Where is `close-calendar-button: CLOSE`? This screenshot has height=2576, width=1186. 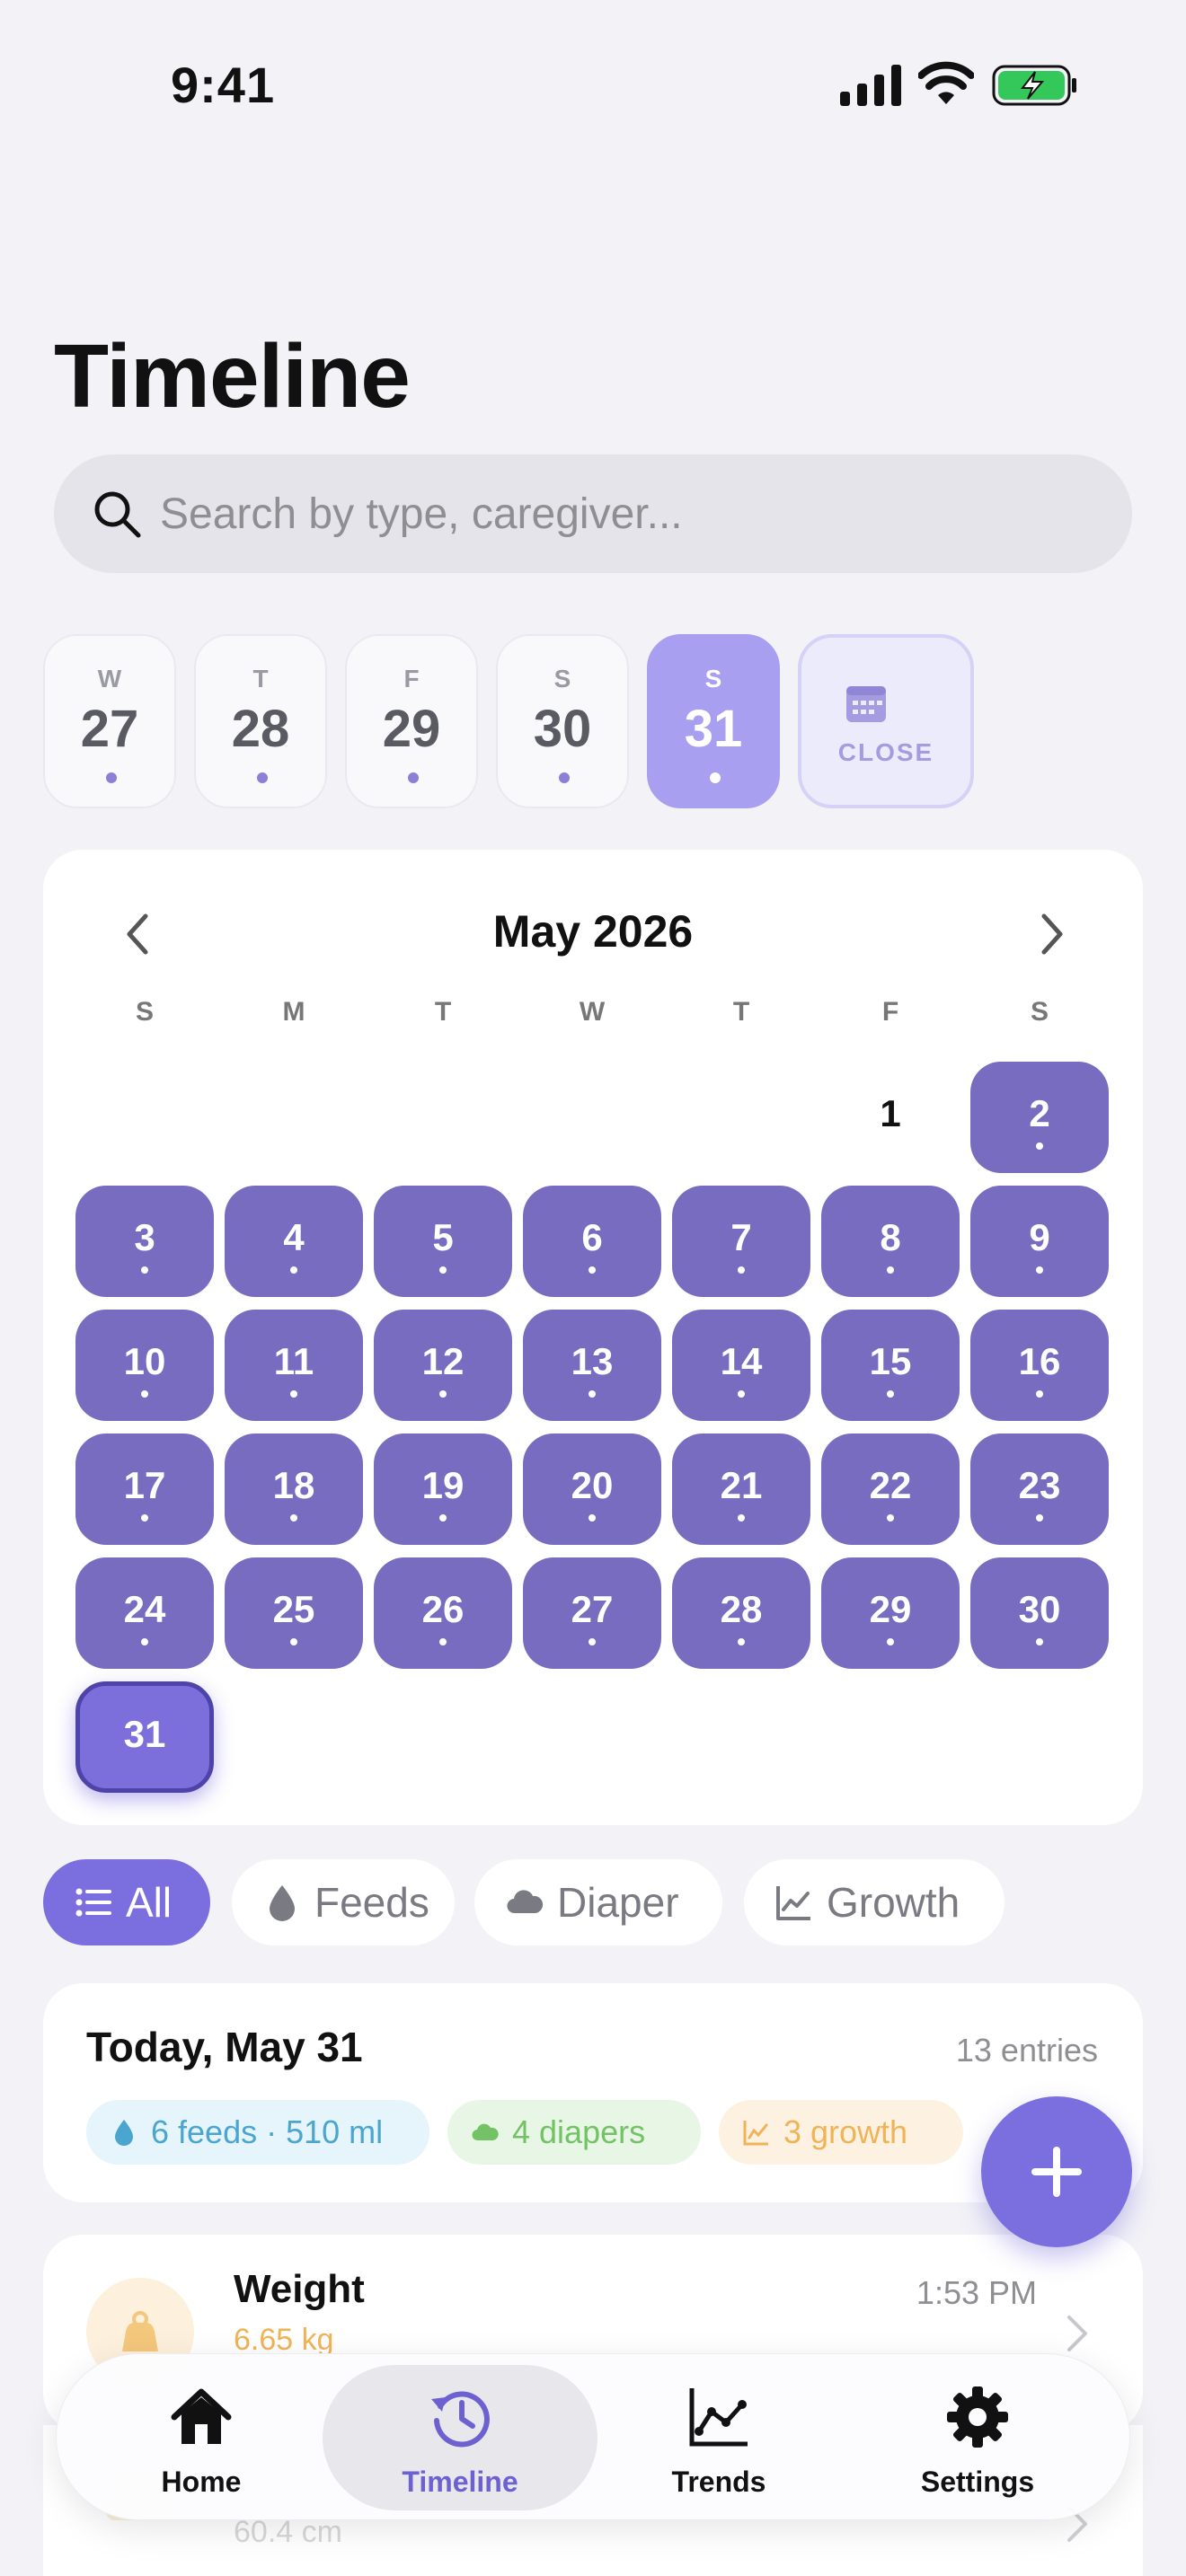
close-calendar-button: CLOSE is located at coordinates (886, 721).